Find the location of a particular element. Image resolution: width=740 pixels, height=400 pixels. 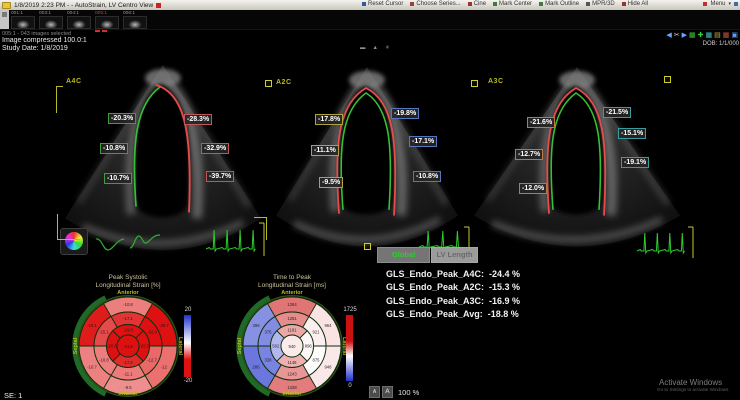

wall-label-inferior: Inferior is located at coordinates (128, 394).